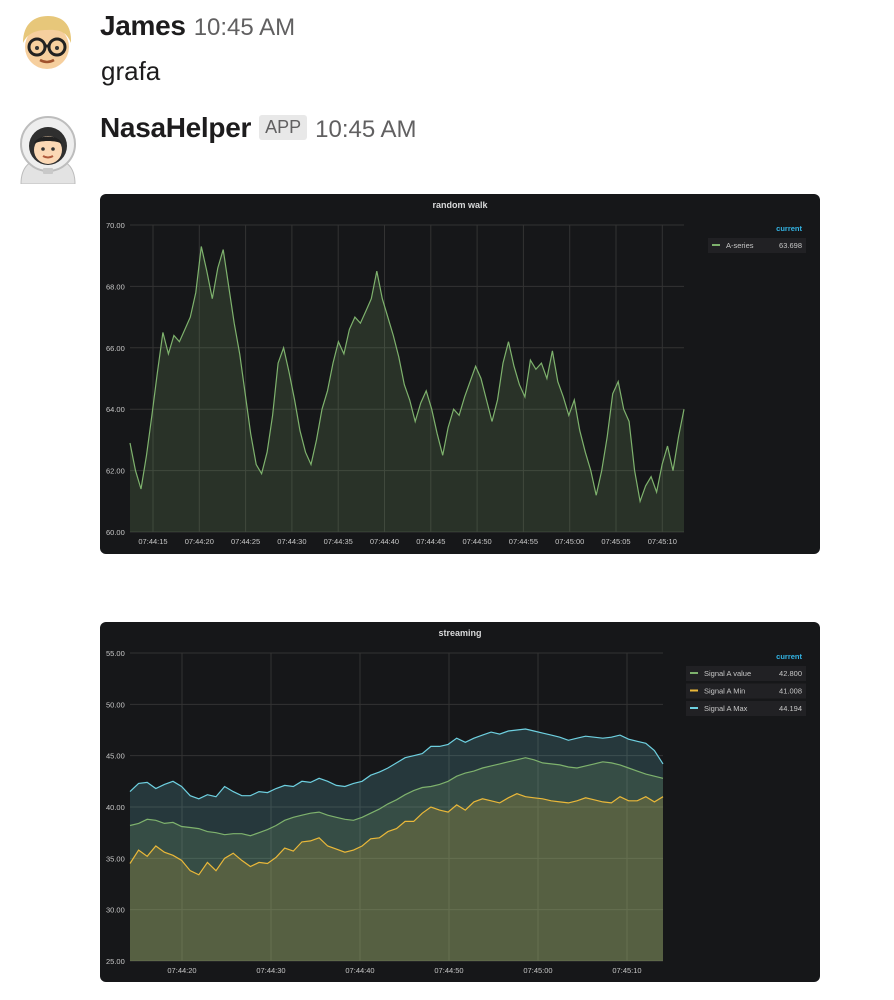 This screenshot has height=1000, width=894. What do you see at coordinates (338, 541) in the screenshot?
I see `x-tick-label: 07:44:35` at bounding box center [338, 541].